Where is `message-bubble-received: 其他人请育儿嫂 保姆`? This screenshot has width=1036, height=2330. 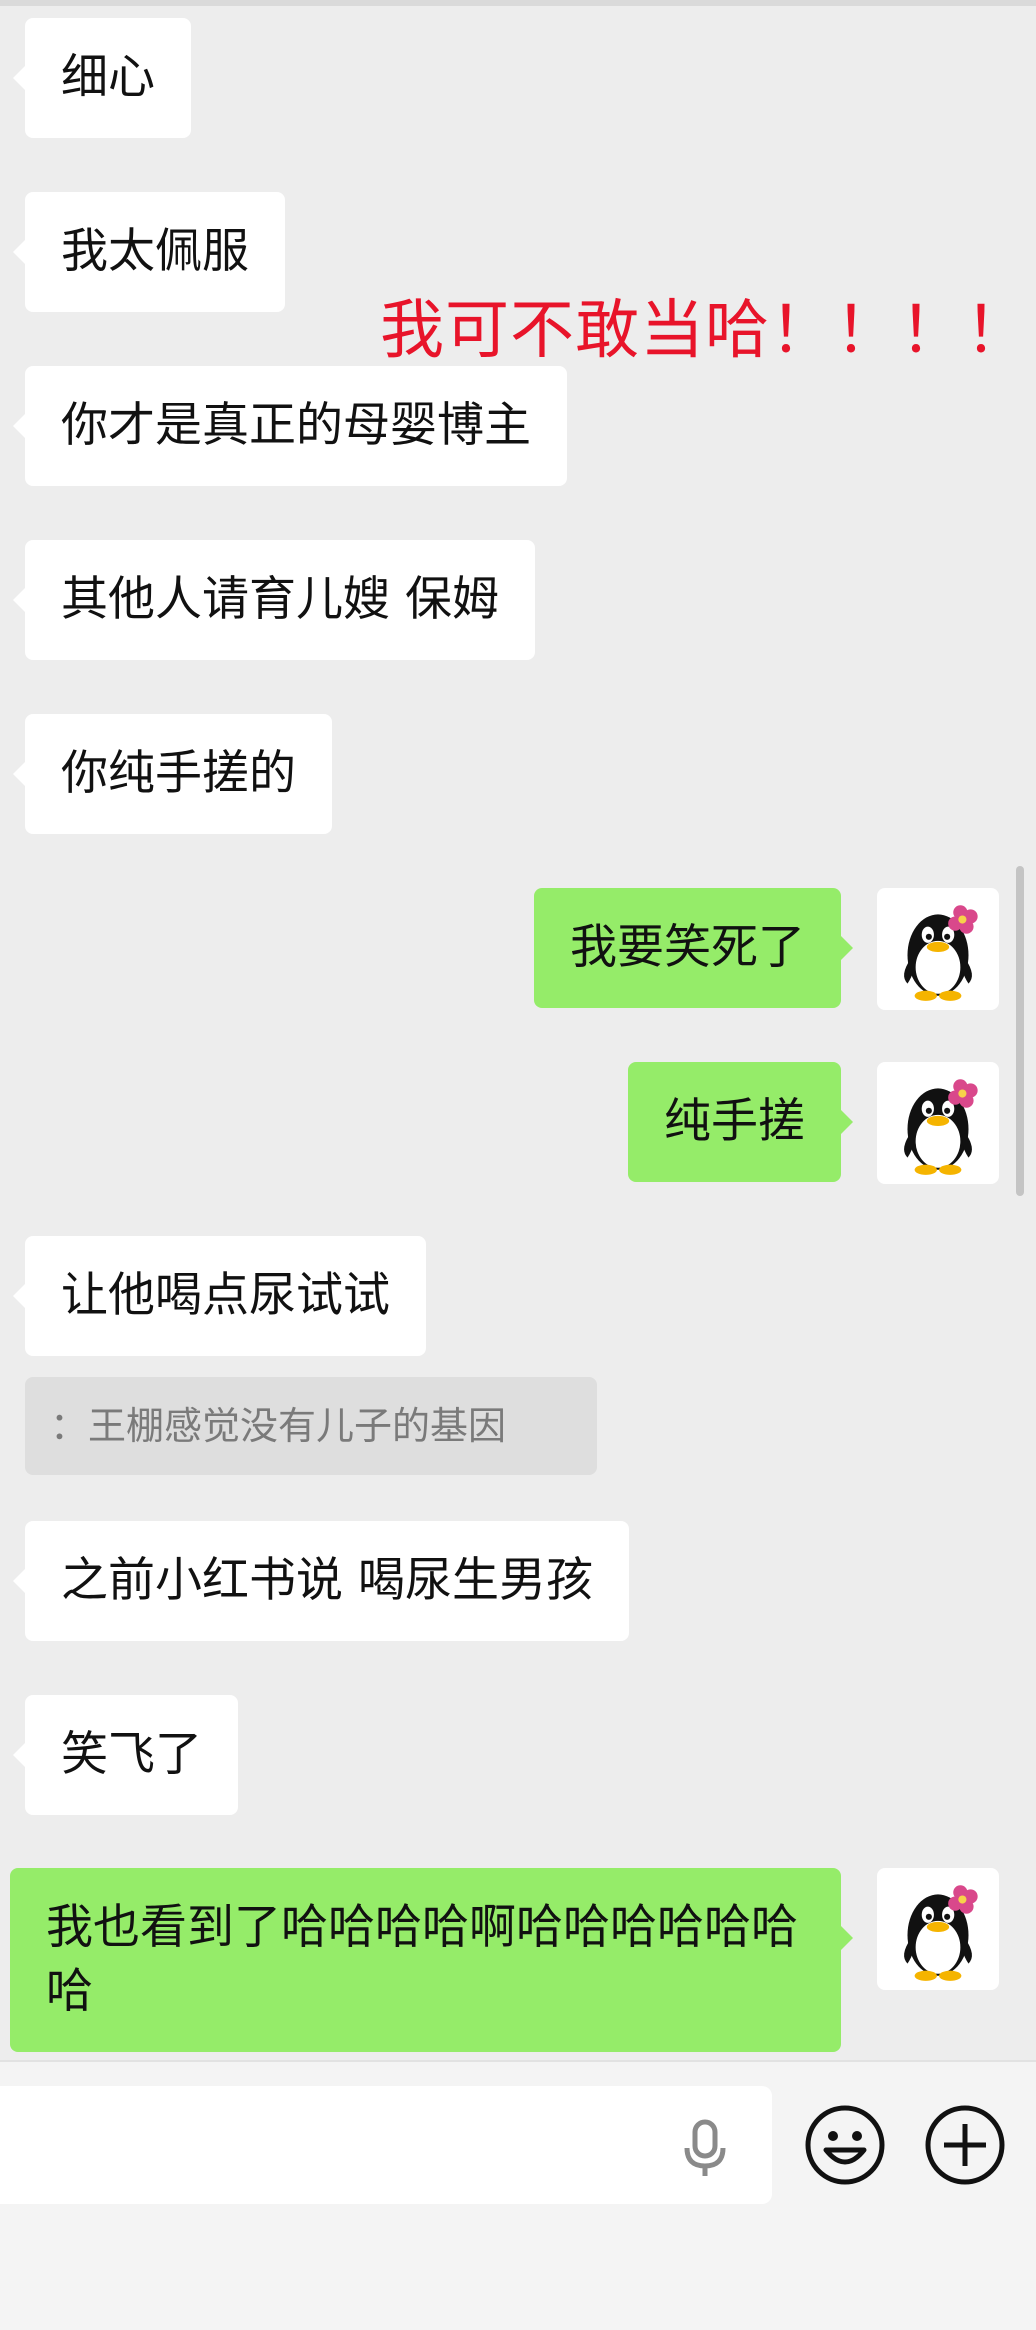
message-bubble-received: 其他人请育儿嫂 保姆 is located at coordinates (274, 600).